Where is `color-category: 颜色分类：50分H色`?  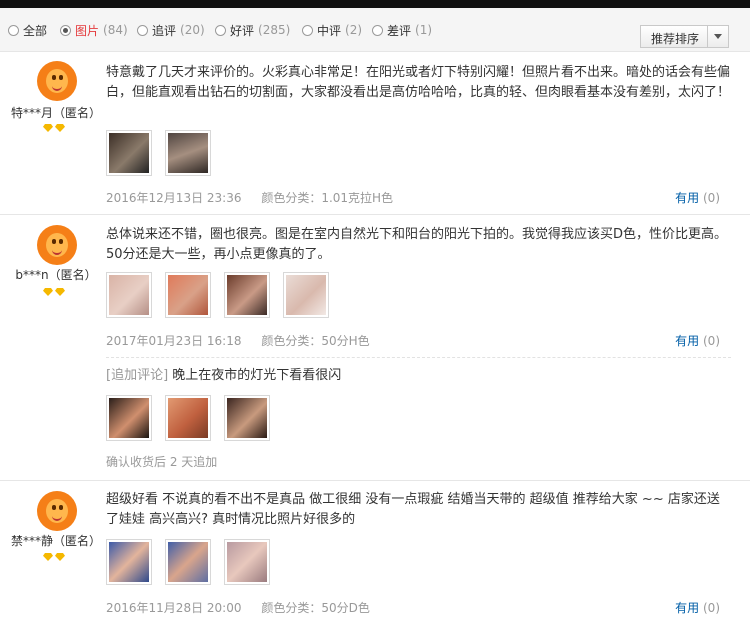
color-category: 颜色分类：50分H色 is located at coordinates (315, 341).